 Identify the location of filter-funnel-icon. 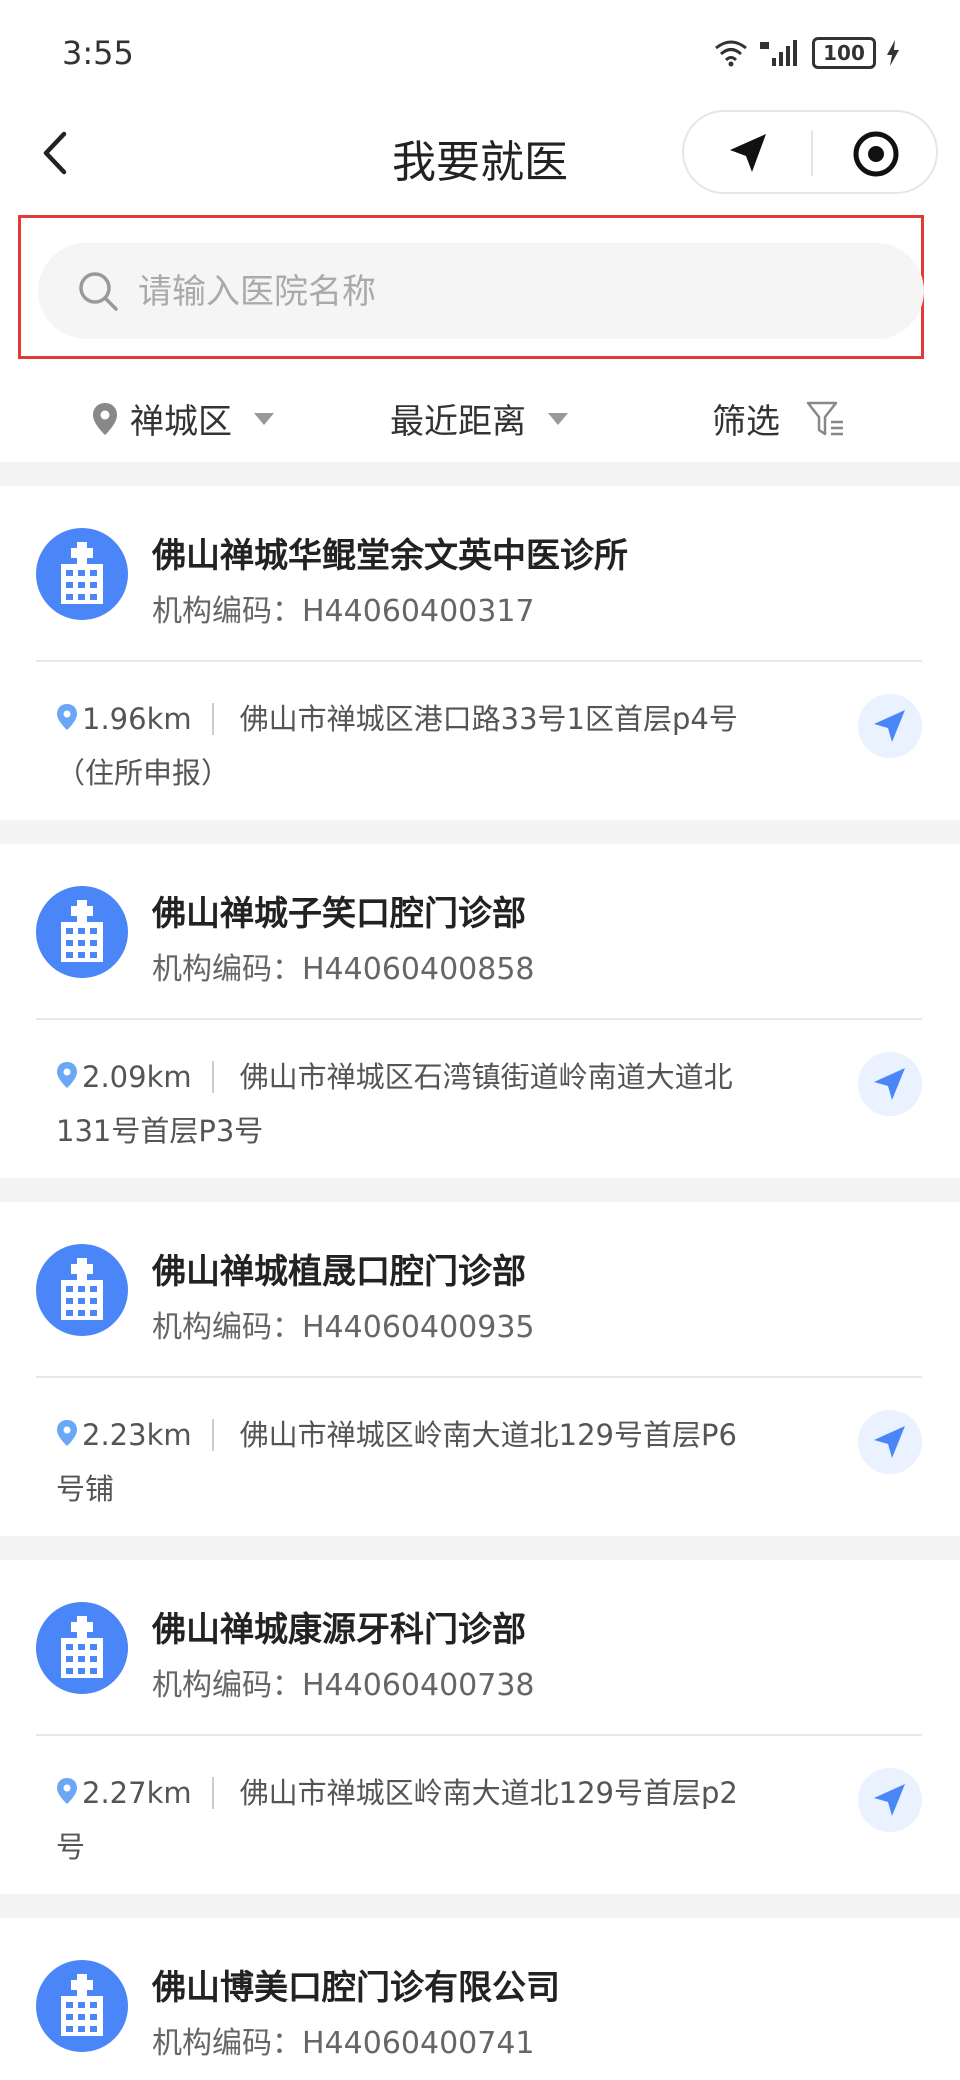
(824, 418).